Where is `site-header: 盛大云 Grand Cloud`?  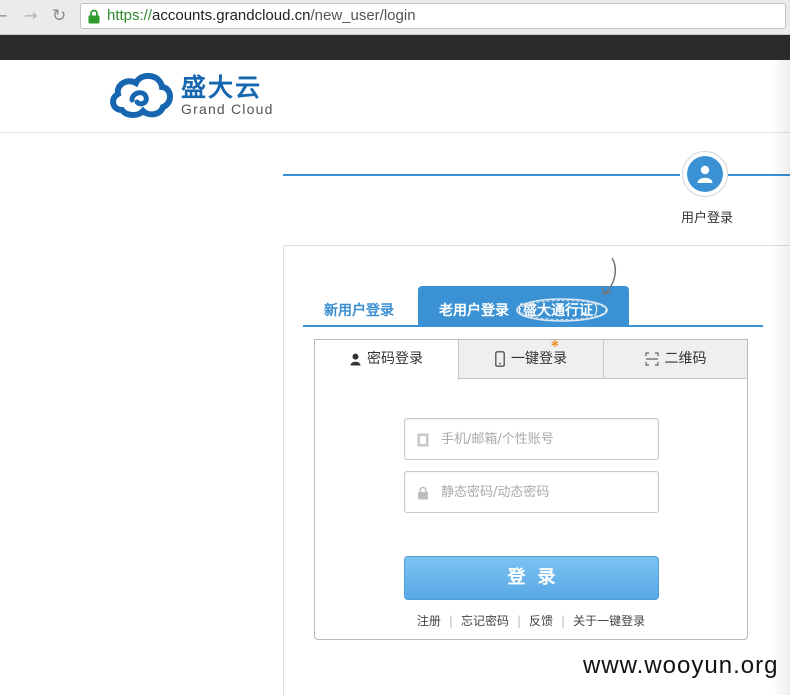
site-header: 盛大云 Grand Cloud is located at coordinates (395, 96).